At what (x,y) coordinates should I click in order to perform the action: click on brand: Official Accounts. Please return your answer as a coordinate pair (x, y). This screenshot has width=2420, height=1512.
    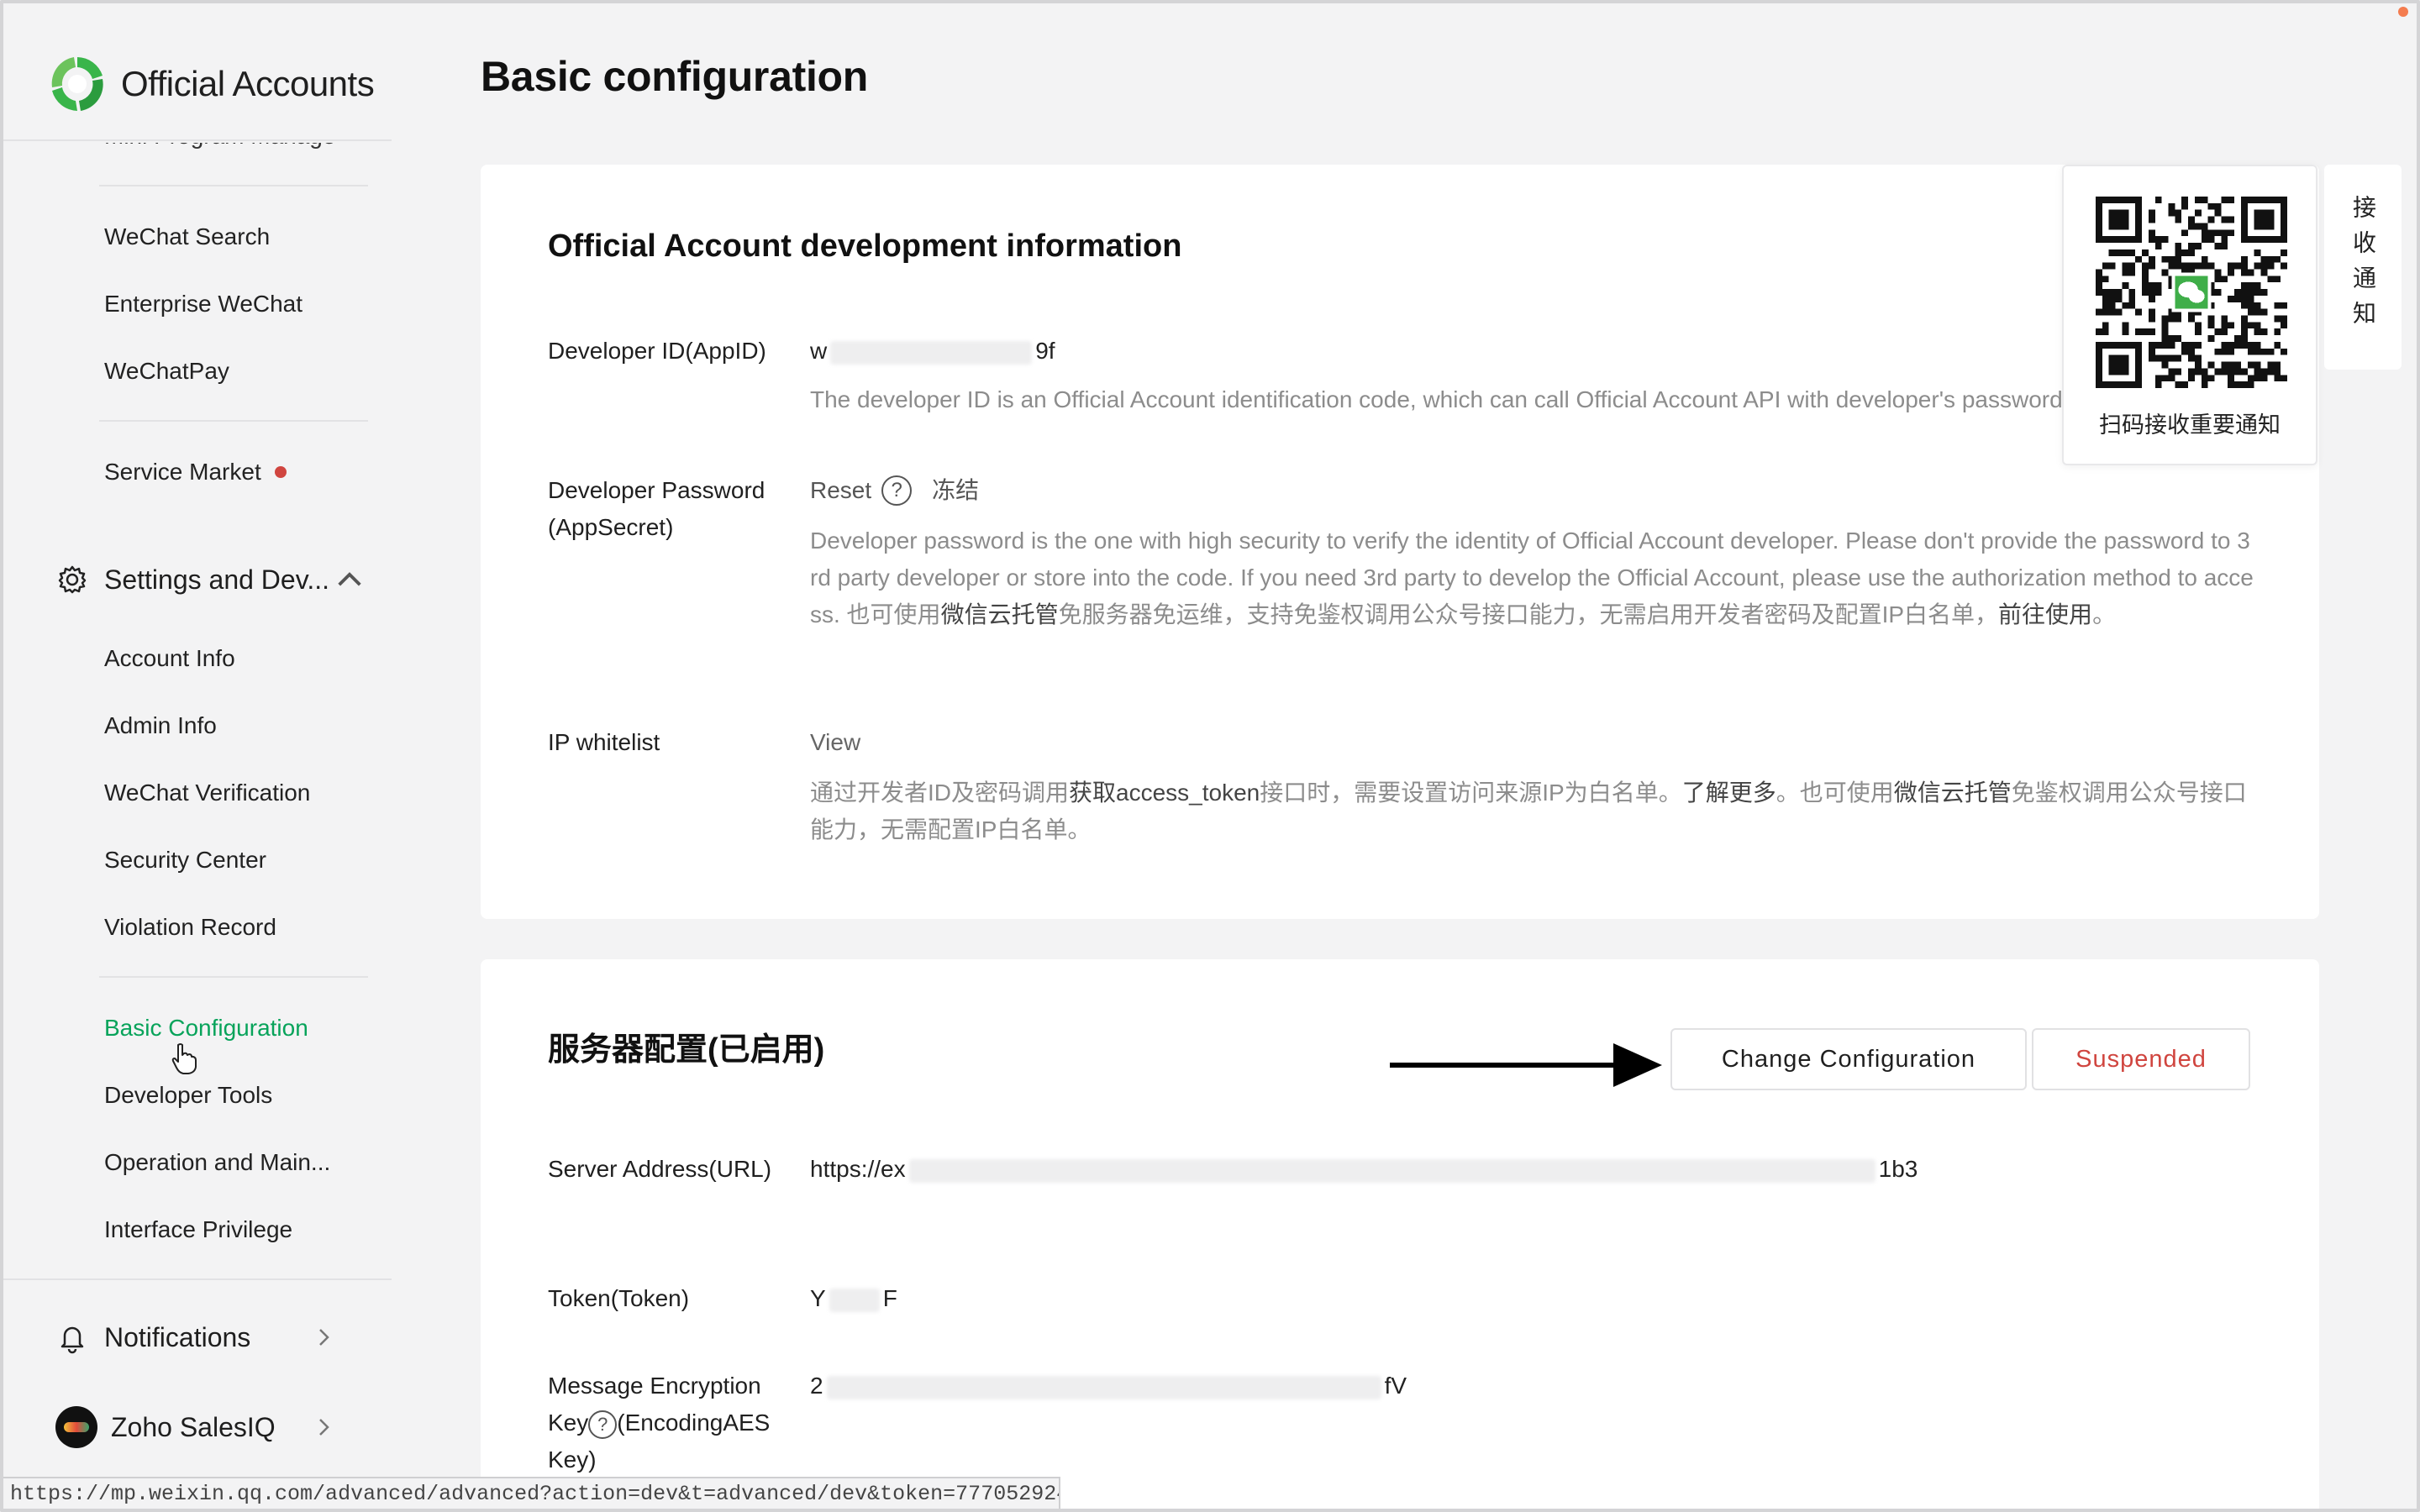
    Looking at the image, I should click on (211, 84).